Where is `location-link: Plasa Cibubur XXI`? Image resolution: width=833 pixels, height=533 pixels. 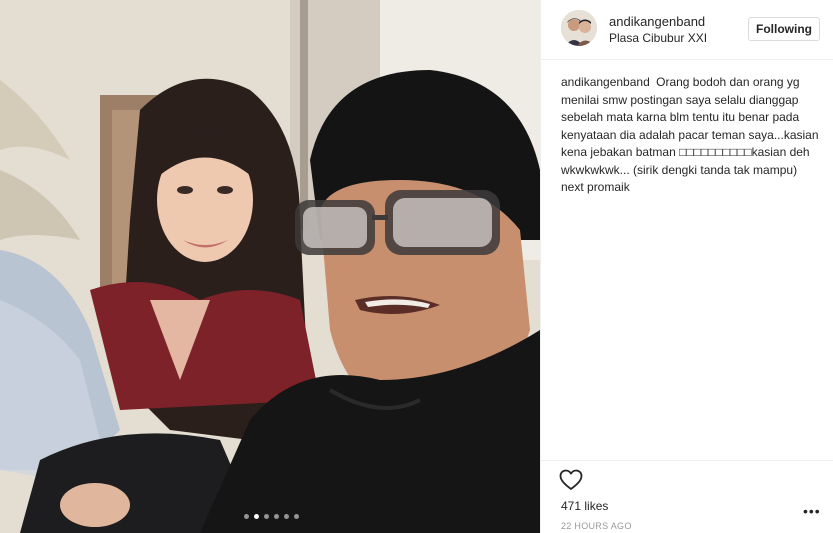
location-link: Plasa Cibubur XXI is located at coordinates (658, 38).